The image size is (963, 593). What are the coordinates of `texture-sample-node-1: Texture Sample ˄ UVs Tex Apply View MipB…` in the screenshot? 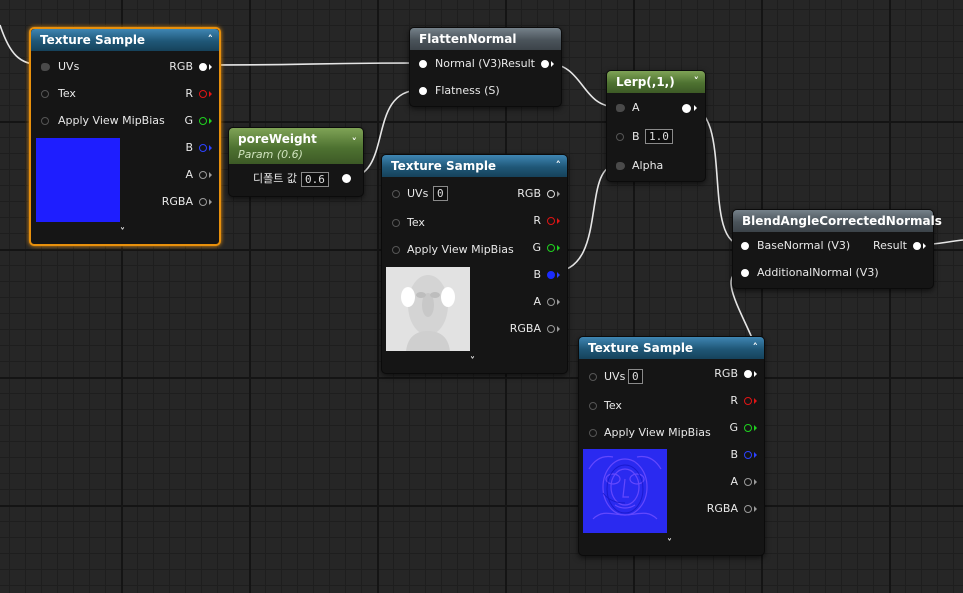 It's located at (125, 136).